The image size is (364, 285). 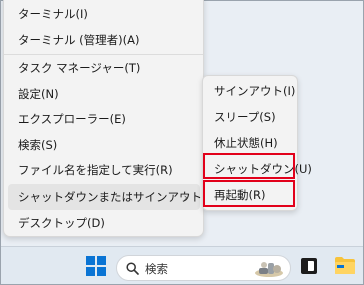 I want to click on menu-item-task-manager: タスク マネージャー(T), so click(x=104, y=68).